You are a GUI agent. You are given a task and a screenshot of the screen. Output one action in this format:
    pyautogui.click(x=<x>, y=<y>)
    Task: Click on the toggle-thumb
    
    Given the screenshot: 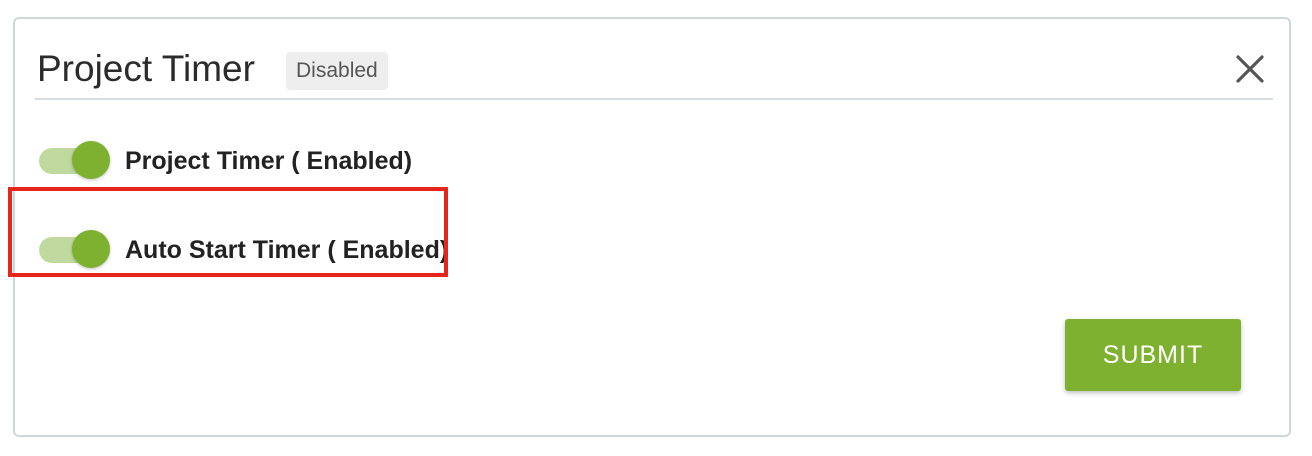 What is the action you would take?
    pyautogui.click(x=91, y=160)
    